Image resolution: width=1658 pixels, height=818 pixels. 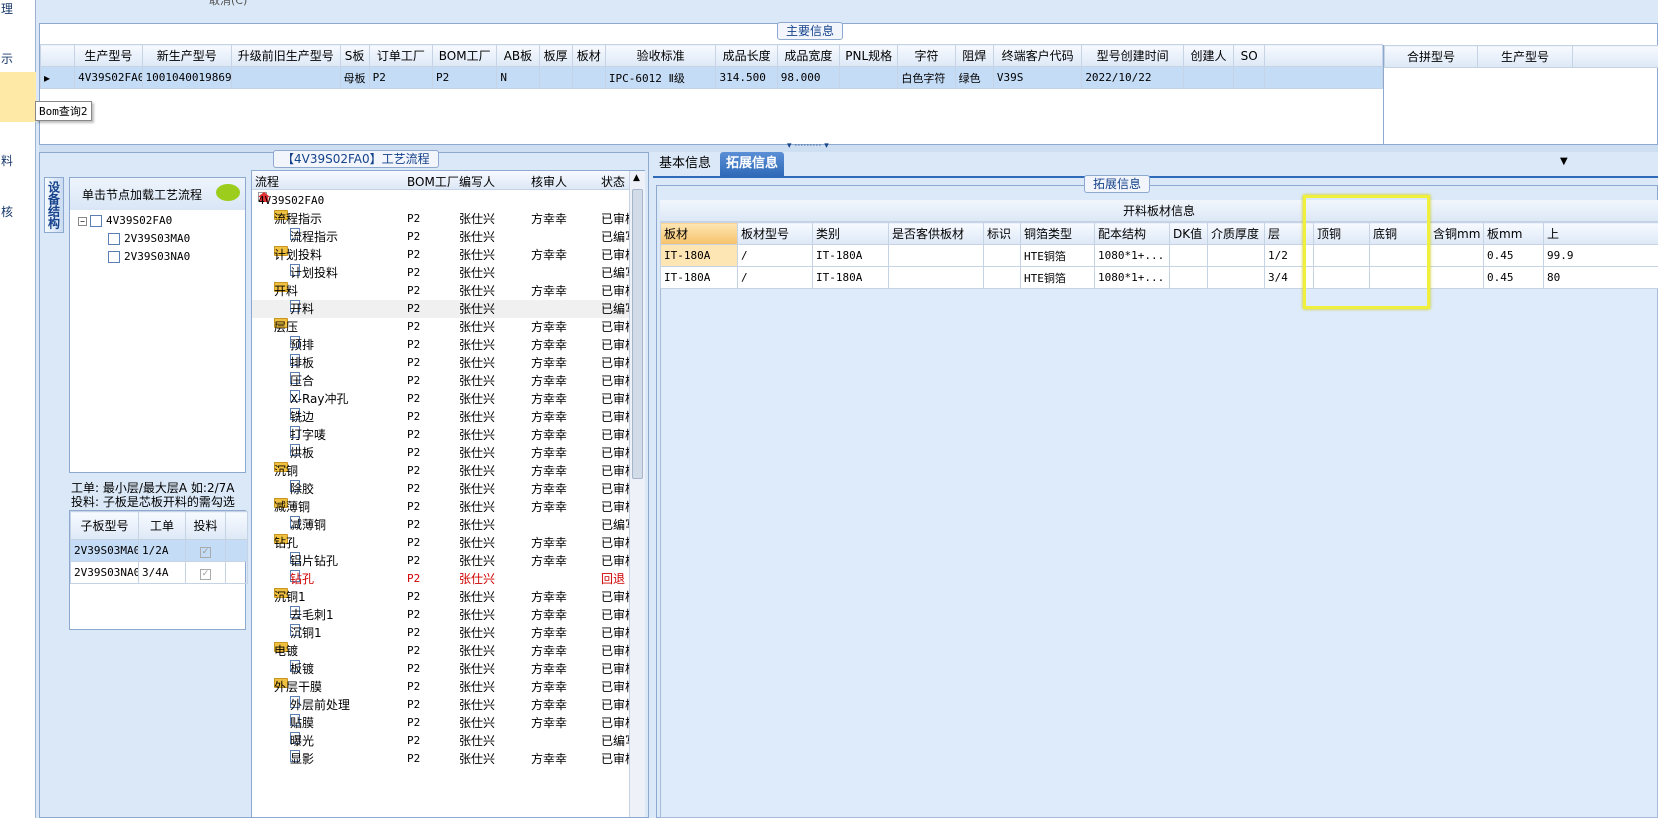 I want to click on main-cell-6: N, so click(x=518, y=77).